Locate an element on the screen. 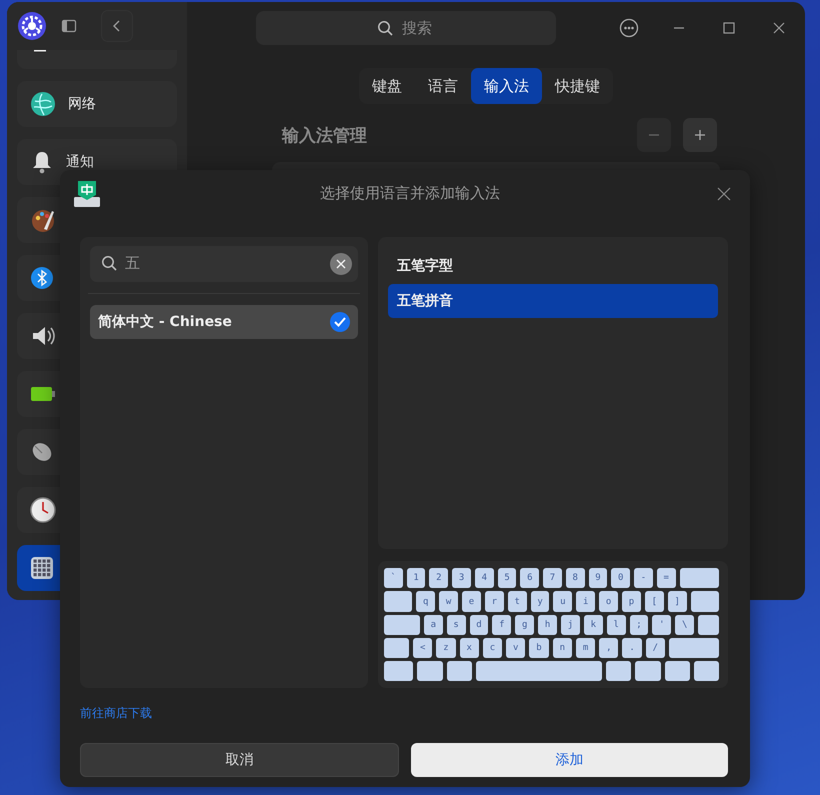 The width and height of the screenshot is (820, 795). keyboard-key: ; is located at coordinates (639, 624).